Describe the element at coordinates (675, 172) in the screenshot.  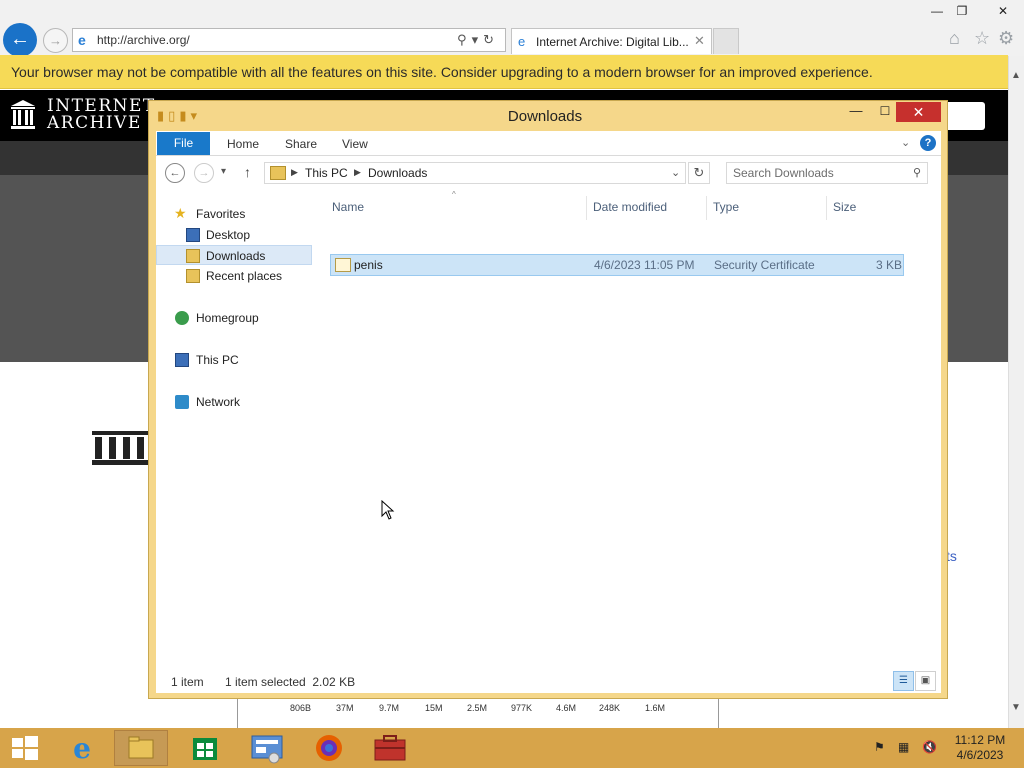
I see `chevron-down-icon: ⌄` at that location.